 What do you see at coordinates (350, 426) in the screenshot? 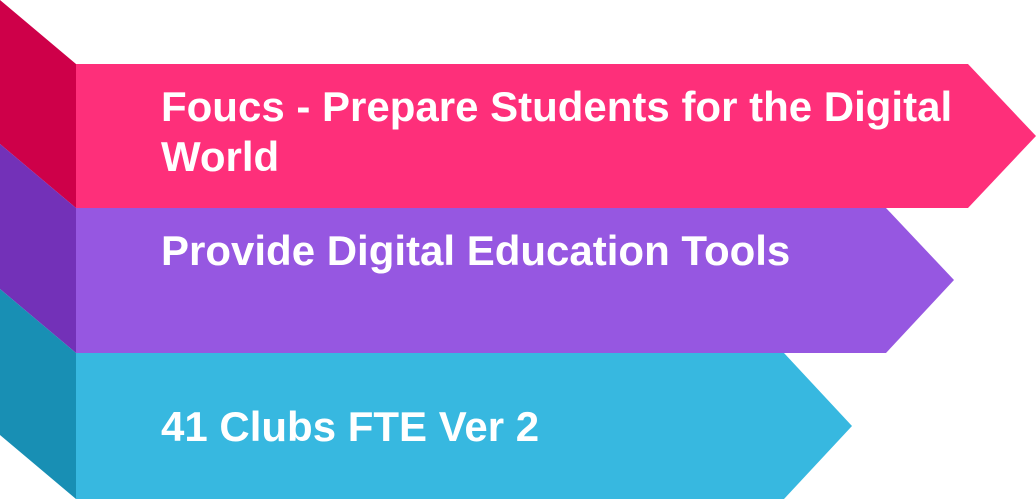
I see `step-3-label: 41 Clubs FTE Ver 2` at bounding box center [350, 426].